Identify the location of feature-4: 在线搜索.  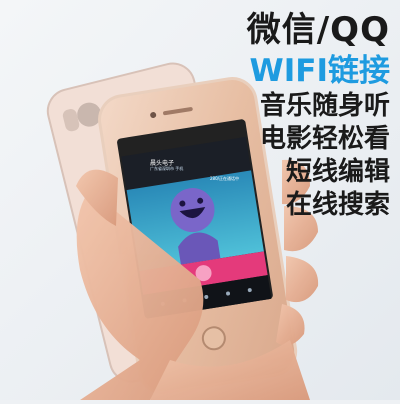
(337, 205).